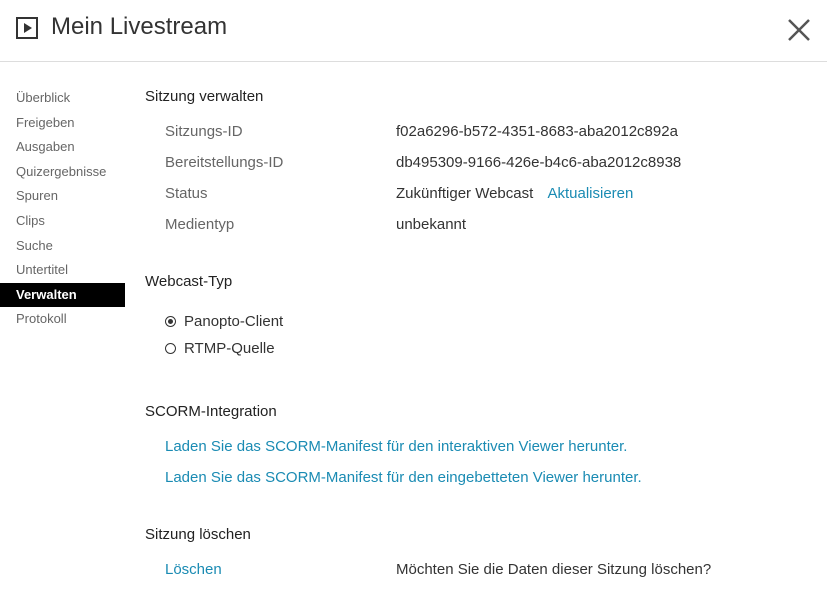 Image resolution: width=827 pixels, height=600 pixels. What do you see at coordinates (186, 193) in the screenshot?
I see `status-label: Status` at bounding box center [186, 193].